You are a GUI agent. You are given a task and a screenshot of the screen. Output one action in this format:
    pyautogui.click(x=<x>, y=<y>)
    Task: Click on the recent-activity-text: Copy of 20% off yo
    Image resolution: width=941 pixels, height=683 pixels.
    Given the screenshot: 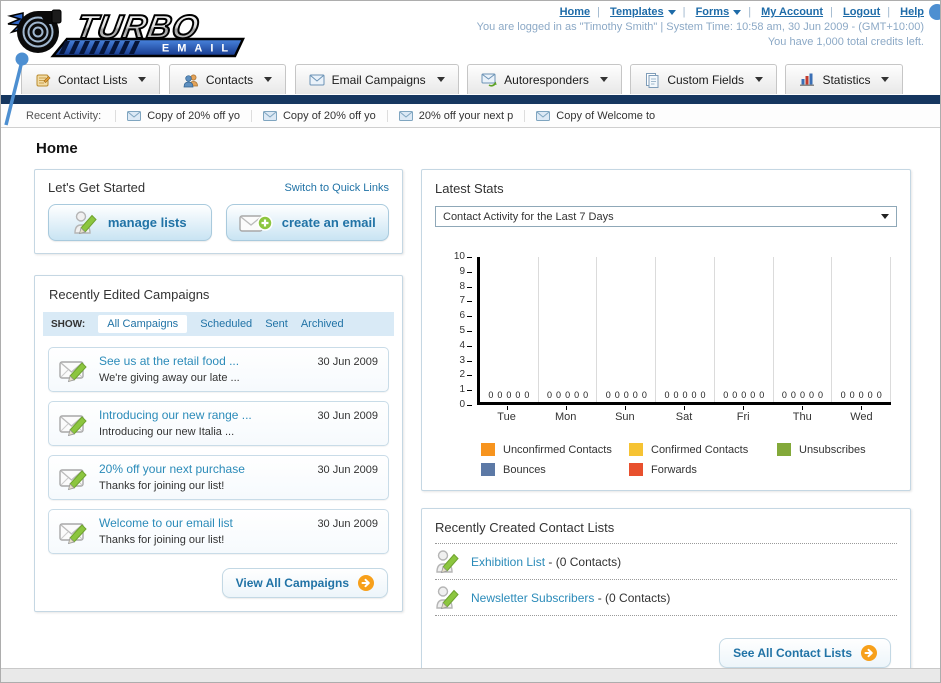 What is the action you would take?
    pyautogui.click(x=193, y=115)
    